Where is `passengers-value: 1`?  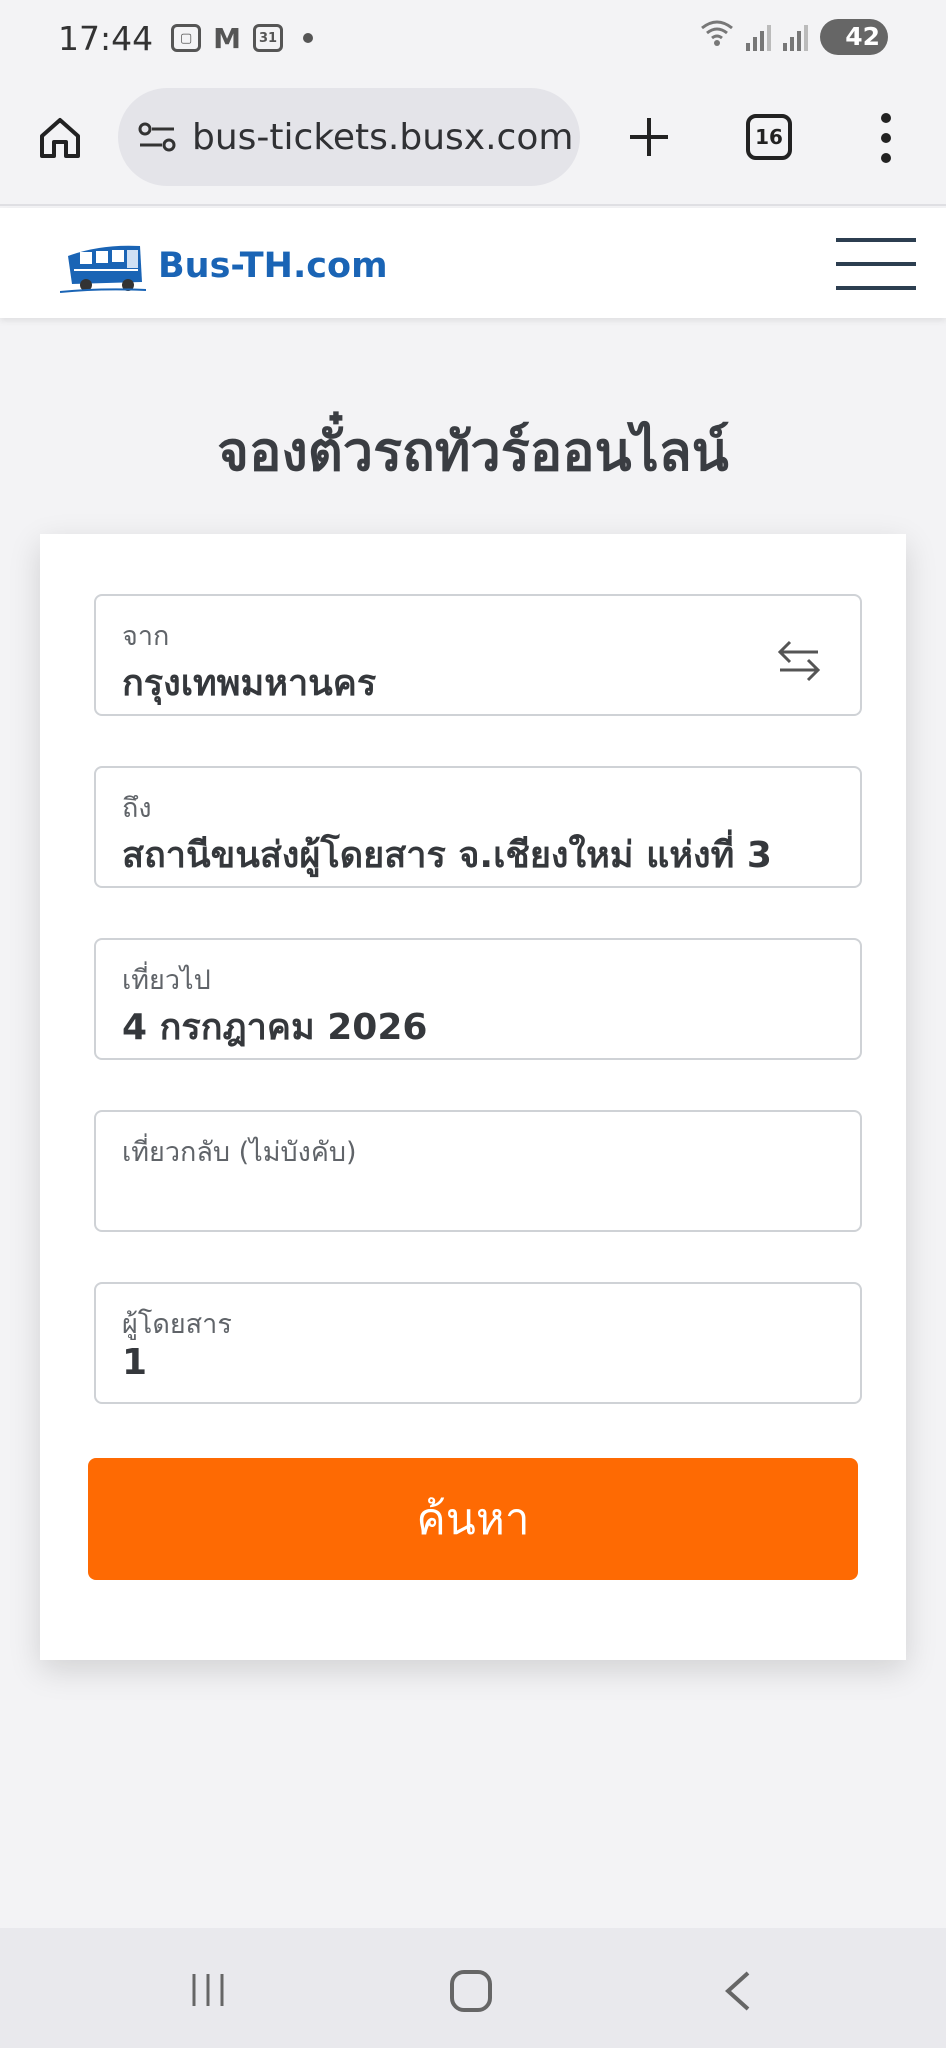 passengers-value: 1 is located at coordinates (135, 1362).